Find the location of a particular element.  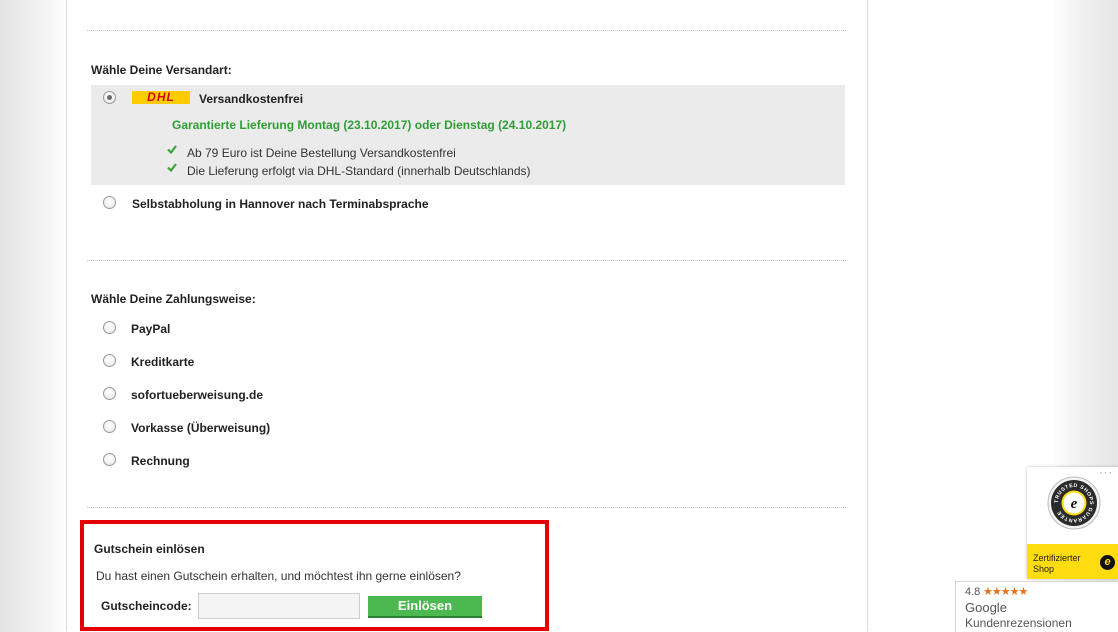

payment-option-vorkasse: Vorkasse (Überweisung) is located at coordinates (200, 428).